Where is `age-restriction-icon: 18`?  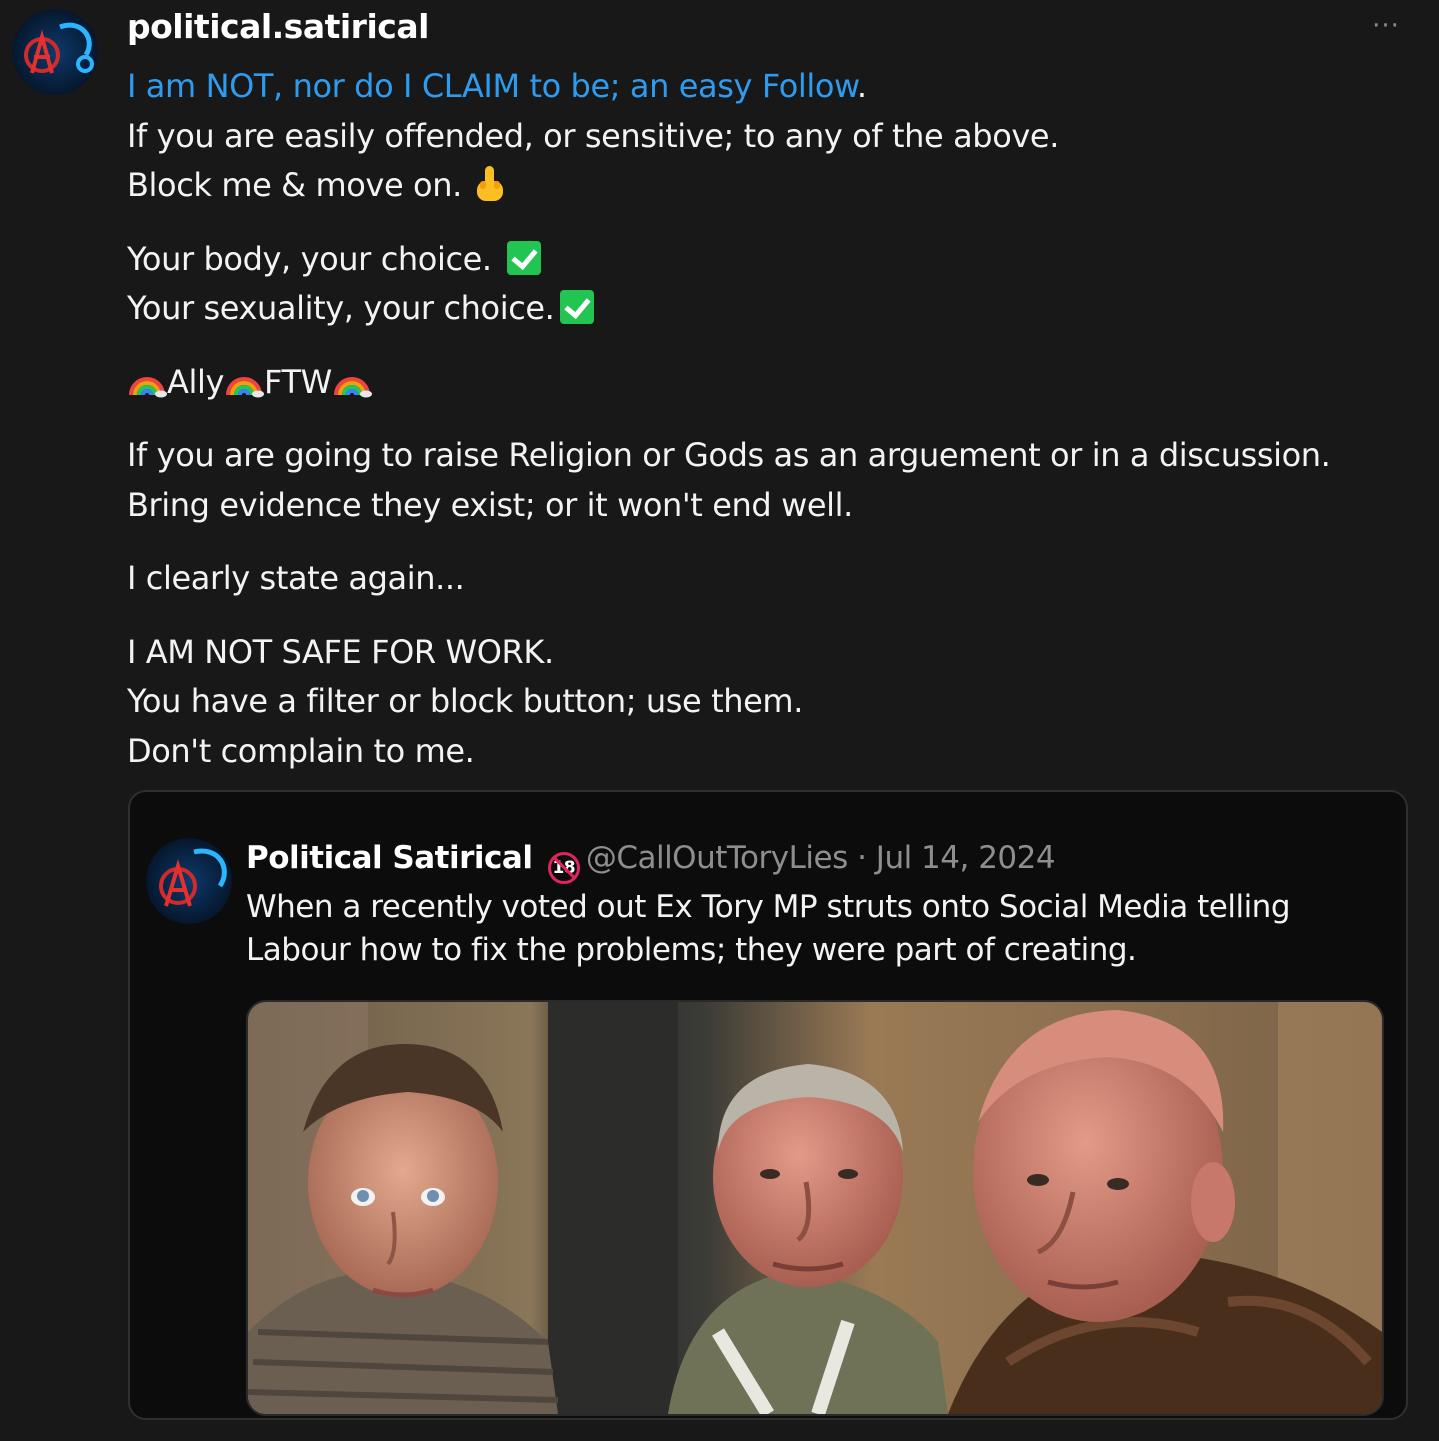 age-restriction-icon: 18 is located at coordinates (563, 868).